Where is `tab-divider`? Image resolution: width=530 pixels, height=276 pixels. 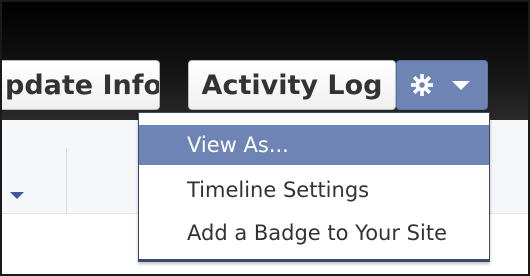
tab-divider is located at coordinates (66, 180).